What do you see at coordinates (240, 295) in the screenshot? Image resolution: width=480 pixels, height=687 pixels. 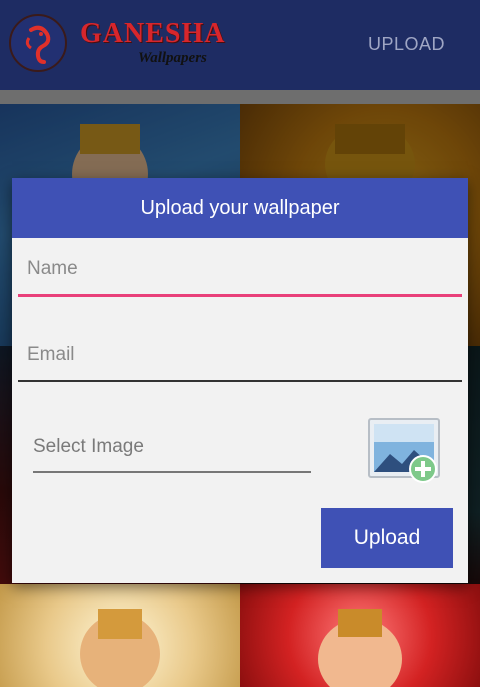 I see `name-underline` at bounding box center [240, 295].